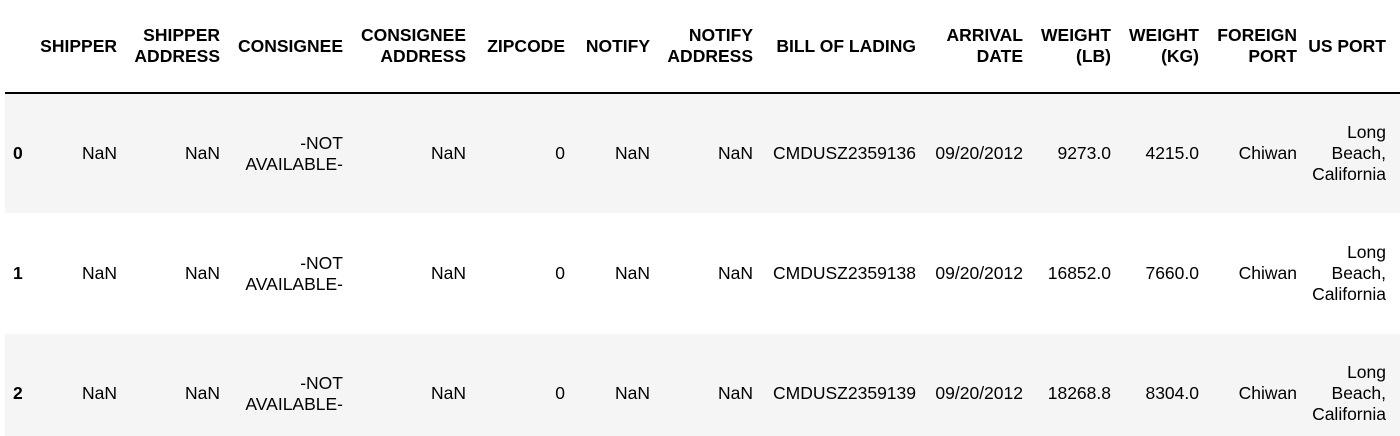 The height and width of the screenshot is (436, 1400). Describe the element at coordinates (1256, 47) in the screenshot. I see `column-header-foreign-port: FOREIGN PORT` at that location.